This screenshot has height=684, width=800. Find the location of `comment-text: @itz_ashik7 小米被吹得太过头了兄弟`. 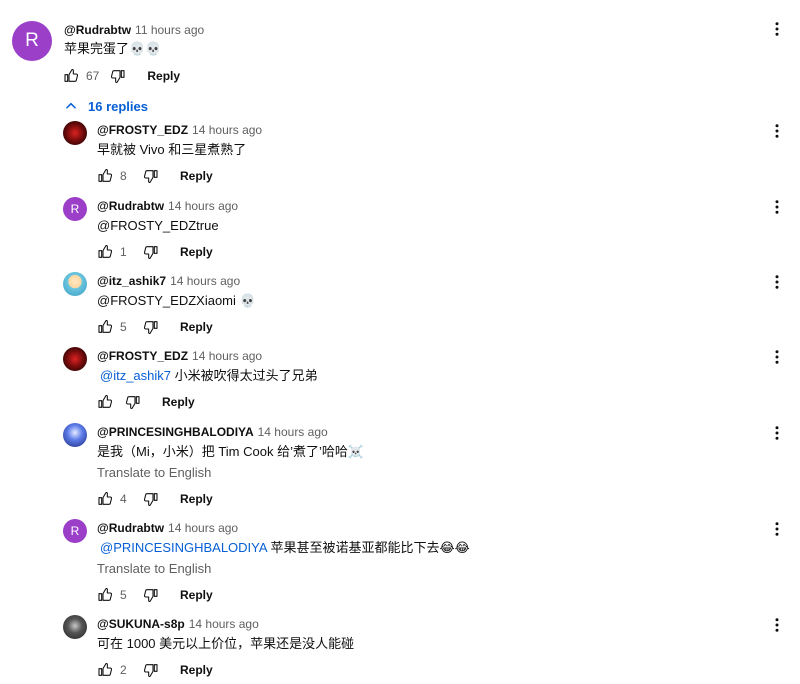

comment-text: @itz_ashik7 小米被吹得太过头了兄弟 is located at coordinates (209, 375).